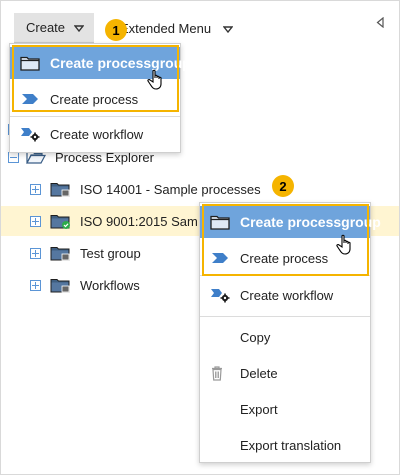  I want to click on menu-item-export-translation: Export translation, so click(285, 445).